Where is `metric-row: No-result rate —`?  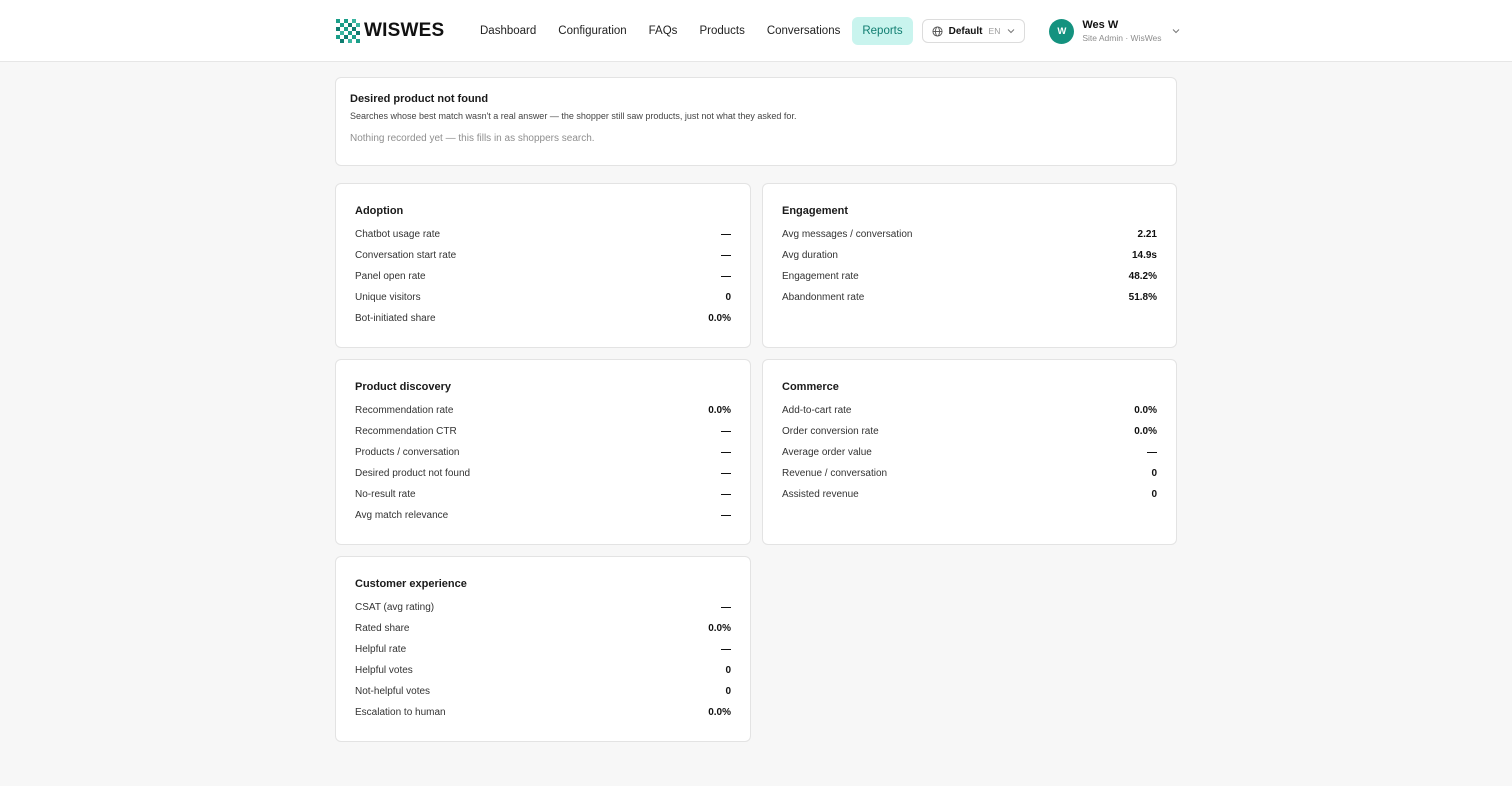
metric-row: No-result rate — is located at coordinates (543, 494).